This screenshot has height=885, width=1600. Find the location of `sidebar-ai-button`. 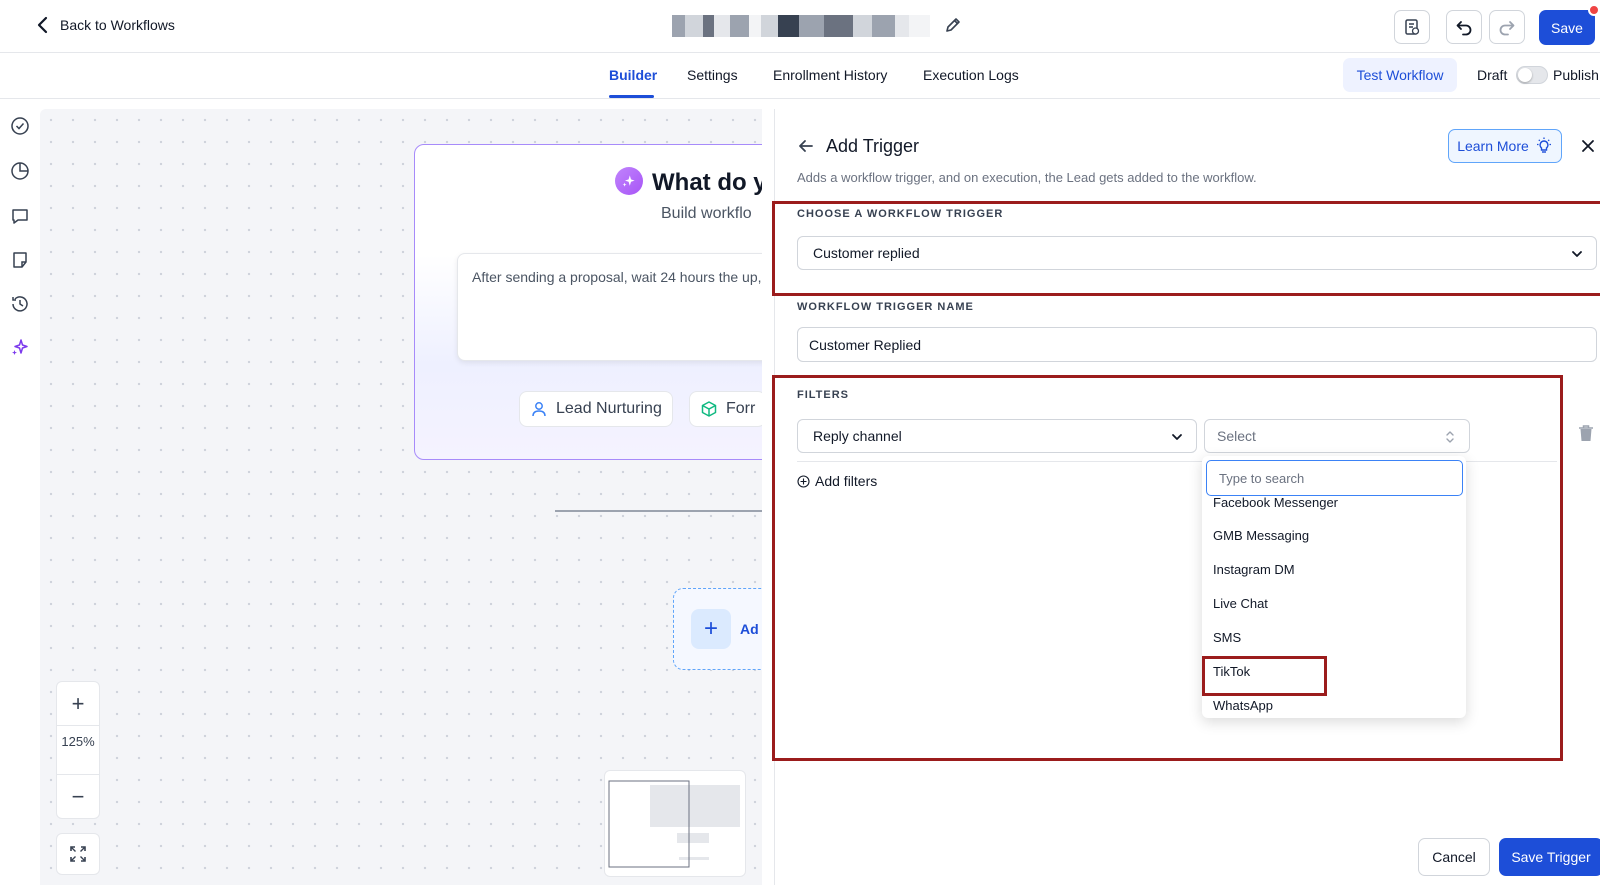

sidebar-ai-button is located at coordinates (20, 347).